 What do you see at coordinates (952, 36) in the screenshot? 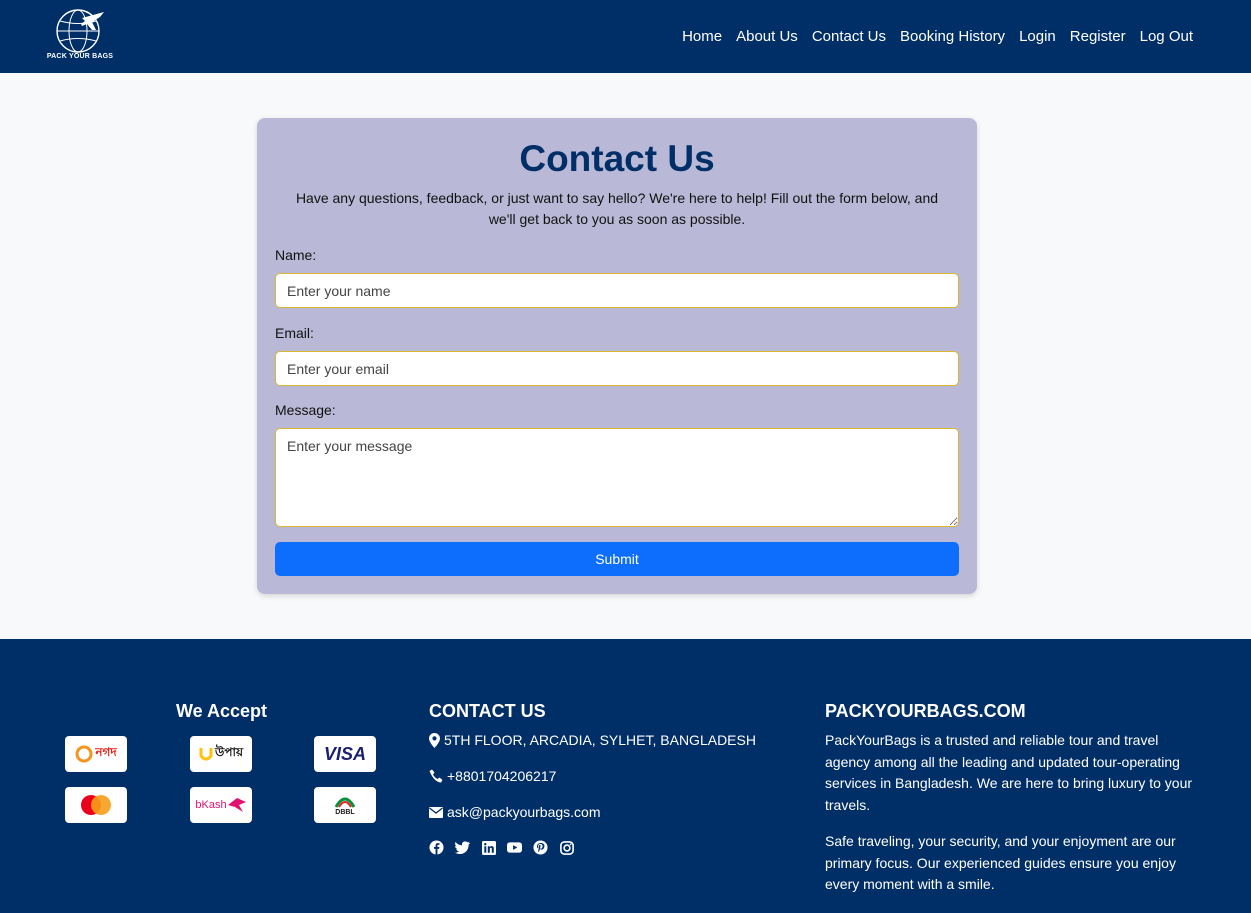
I see `nav-booking-history: Booking History` at bounding box center [952, 36].